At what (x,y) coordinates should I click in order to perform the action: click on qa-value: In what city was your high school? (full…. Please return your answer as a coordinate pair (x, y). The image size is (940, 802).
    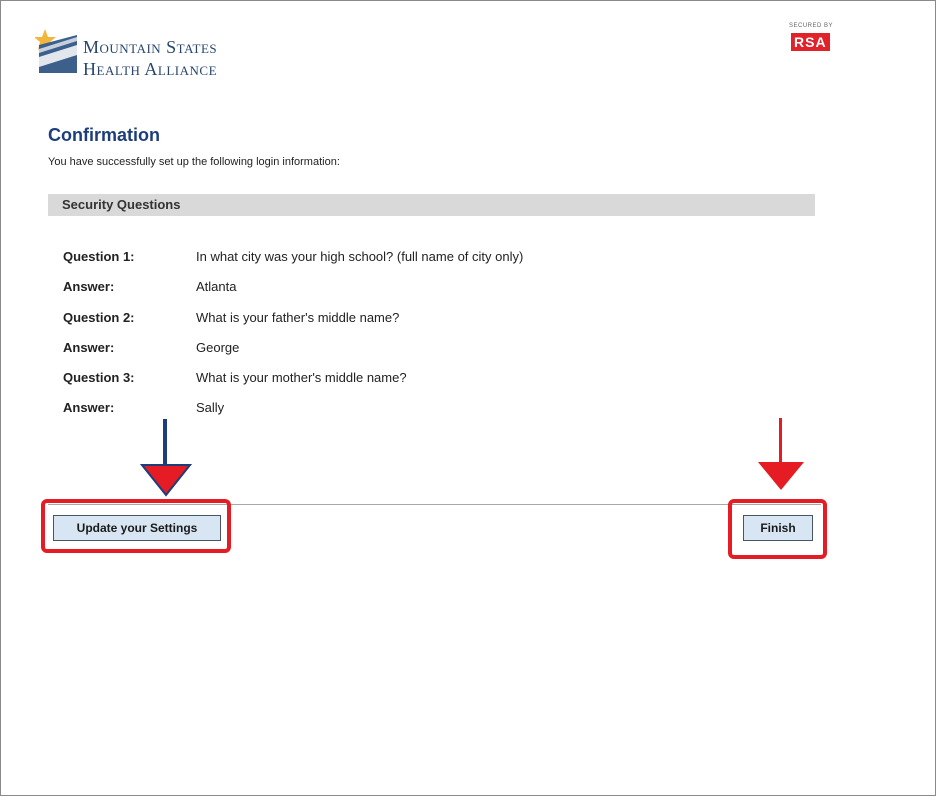
    Looking at the image, I should click on (360, 256).